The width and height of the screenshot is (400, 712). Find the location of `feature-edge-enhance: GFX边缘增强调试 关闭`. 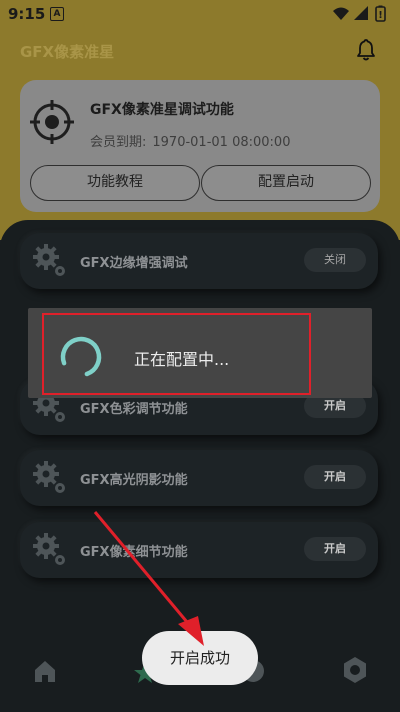

feature-edge-enhance: GFX边缘增强调试 关闭 is located at coordinates (199, 261).